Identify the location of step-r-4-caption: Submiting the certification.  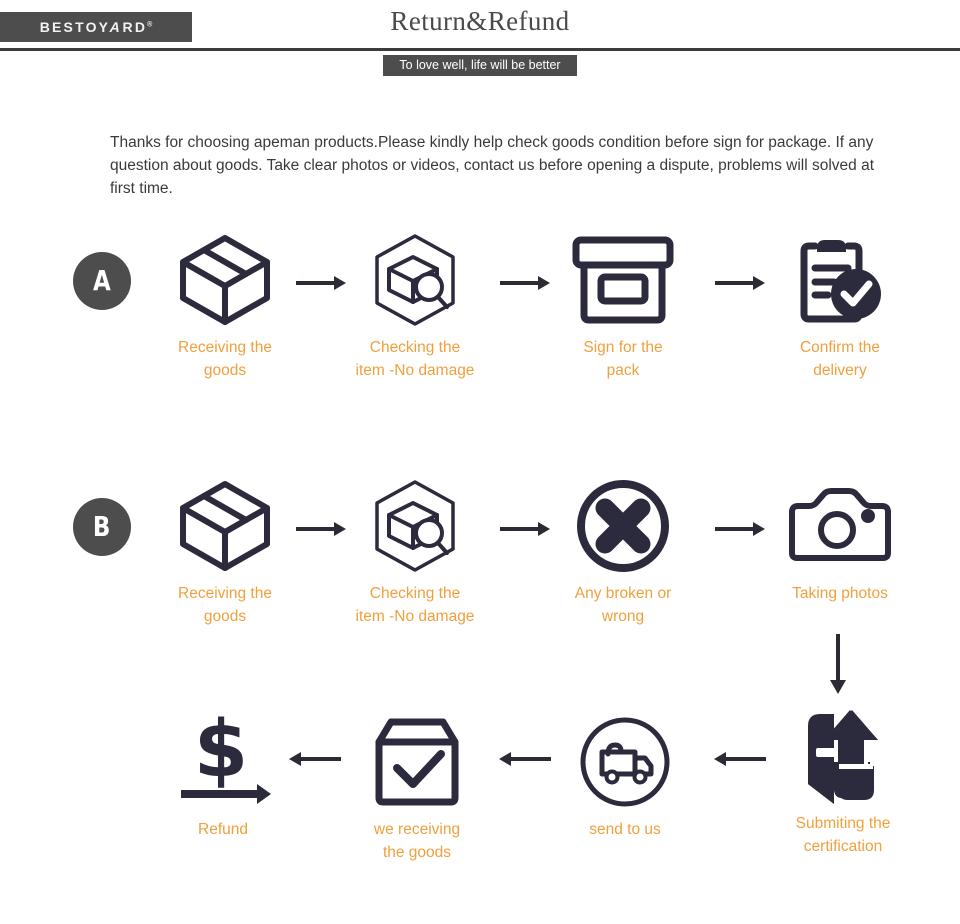
(843, 835).